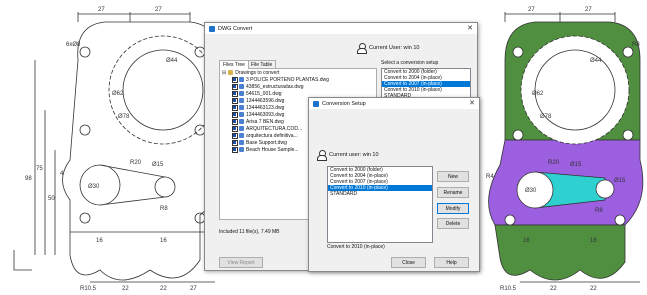  I want to click on conversion-setup-close-icon: ✕, so click(472, 103).